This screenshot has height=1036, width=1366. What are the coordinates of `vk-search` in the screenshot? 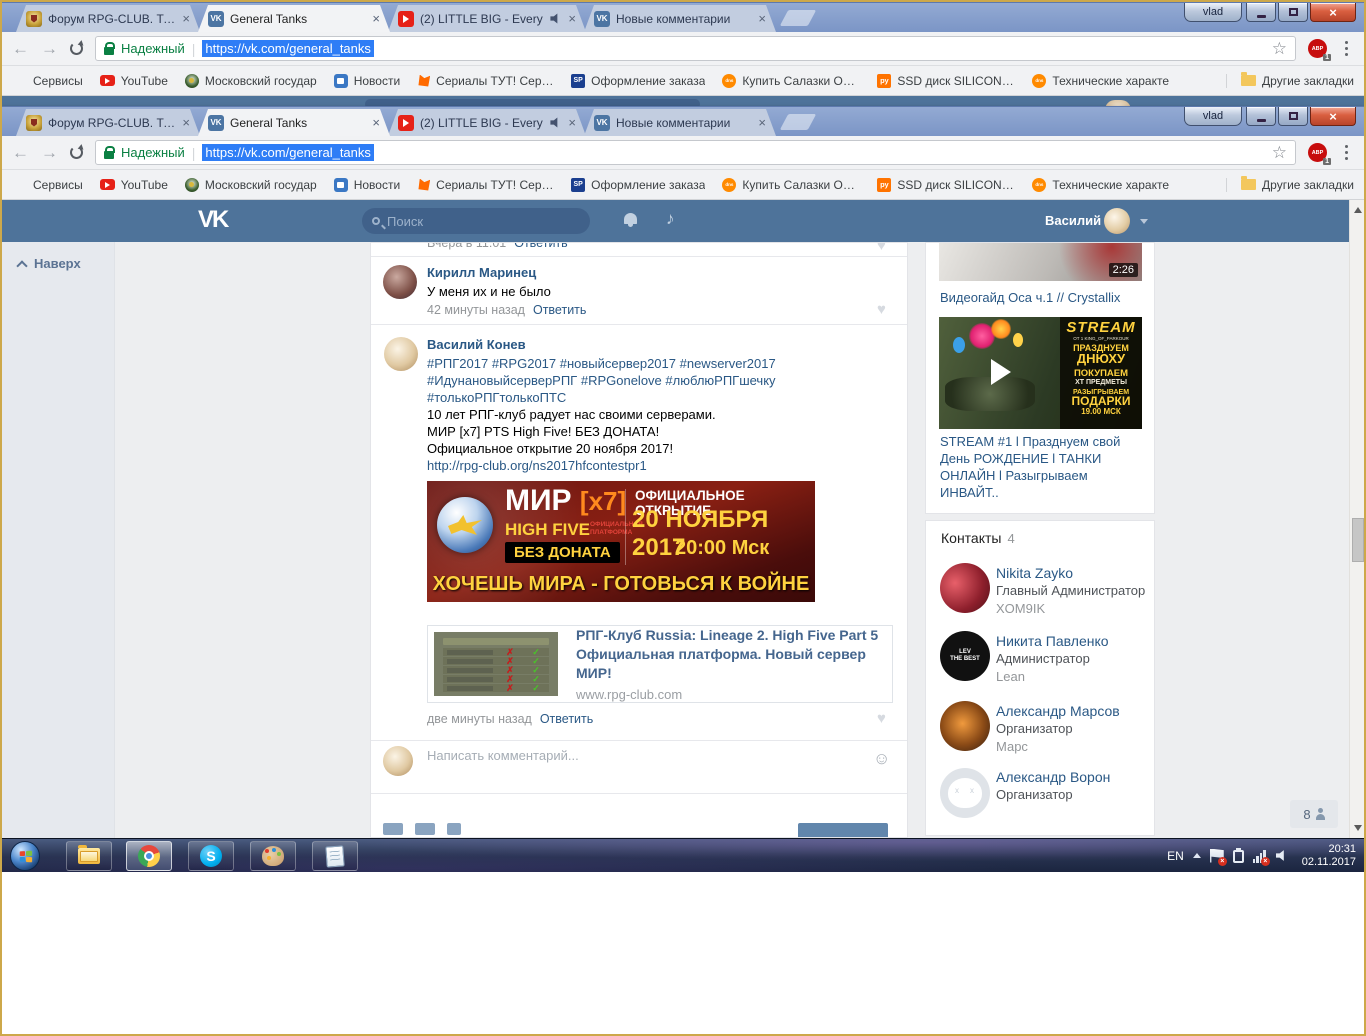 It's located at (476, 221).